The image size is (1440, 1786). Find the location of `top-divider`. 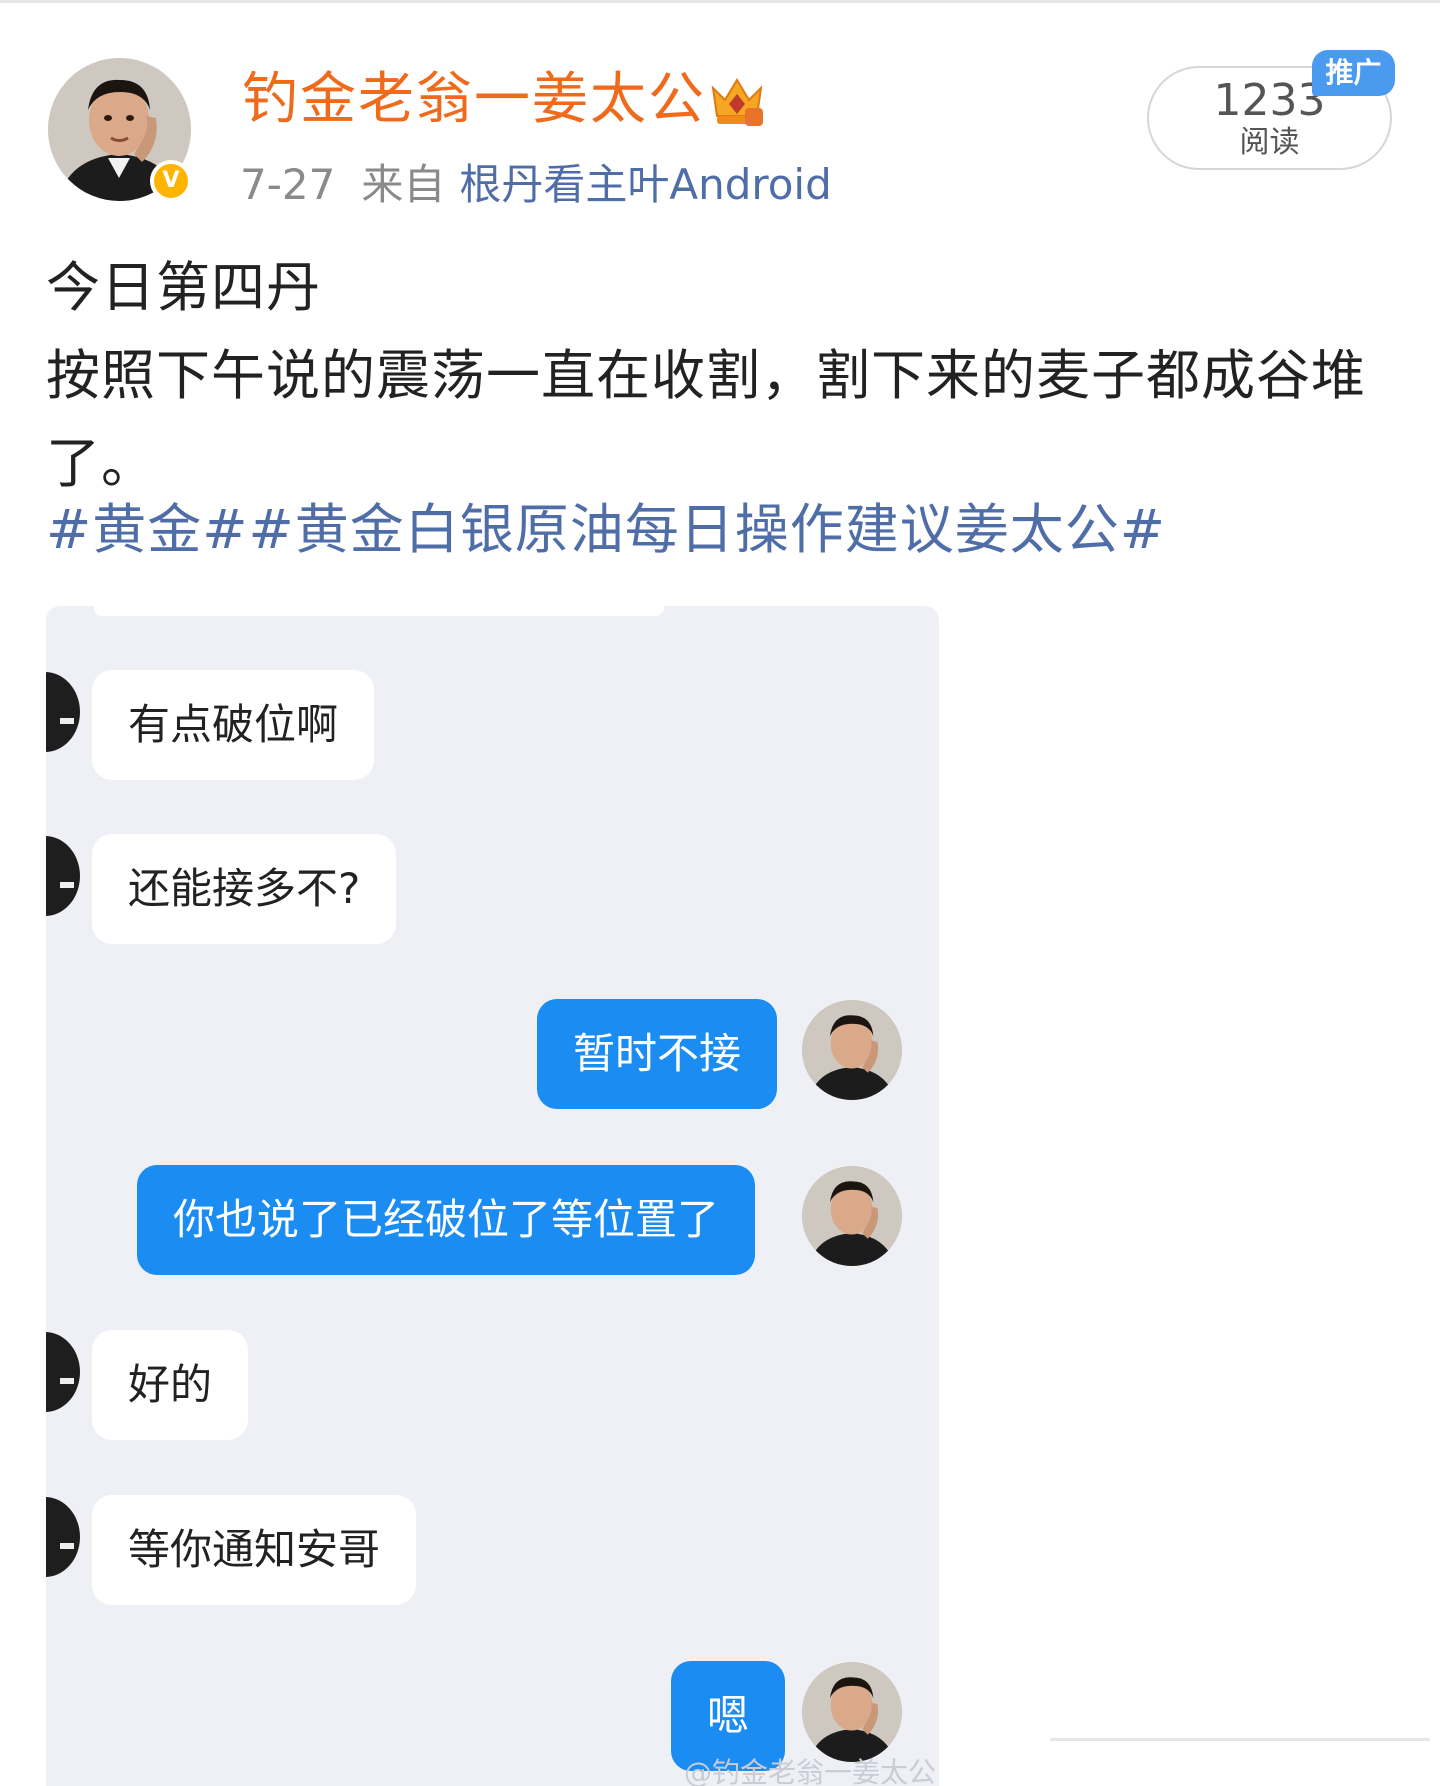

top-divider is located at coordinates (720, 1).